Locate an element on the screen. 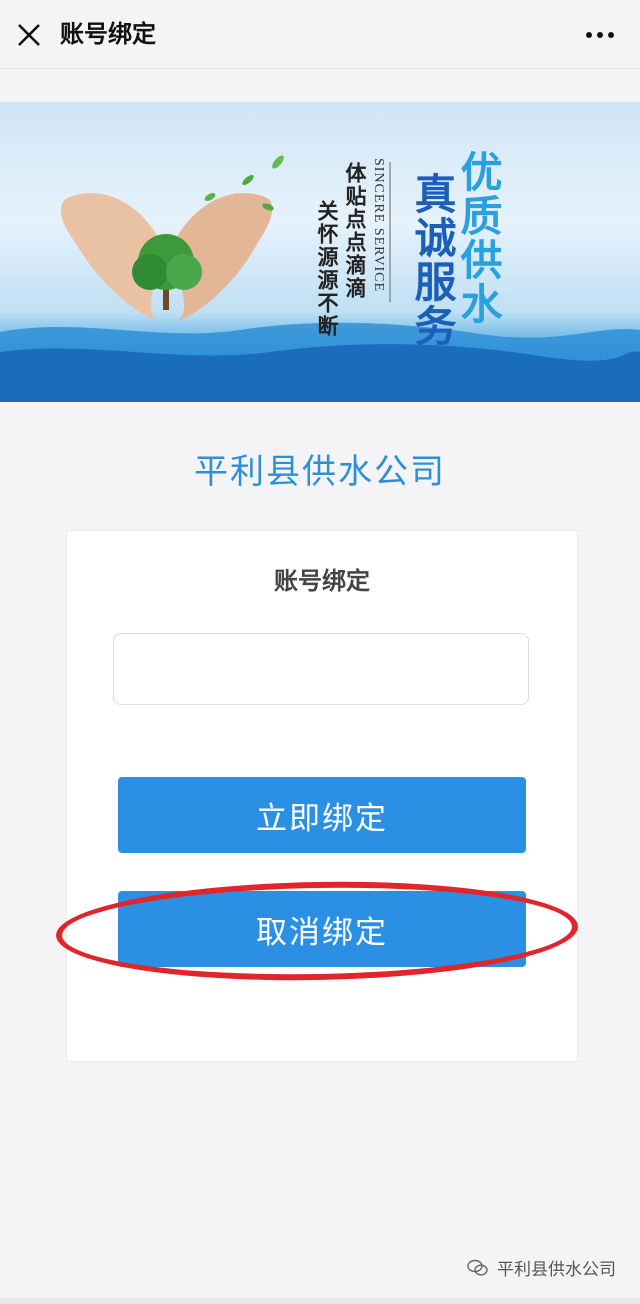  page-title: 账号绑定 is located at coordinates (108, 34).